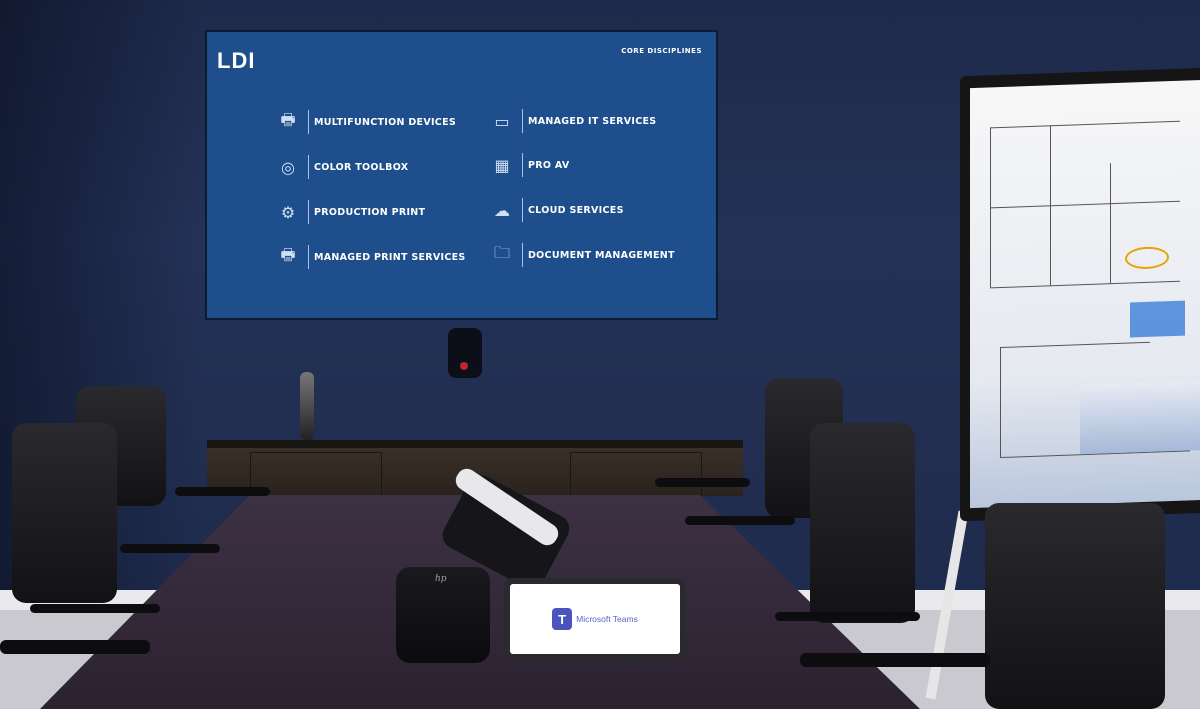  Describe the element at coordinates (369, 257) in the screenshot. I see `discipline-managed-print: 🖶 MANAGED PRINT SERVICES` at that location.